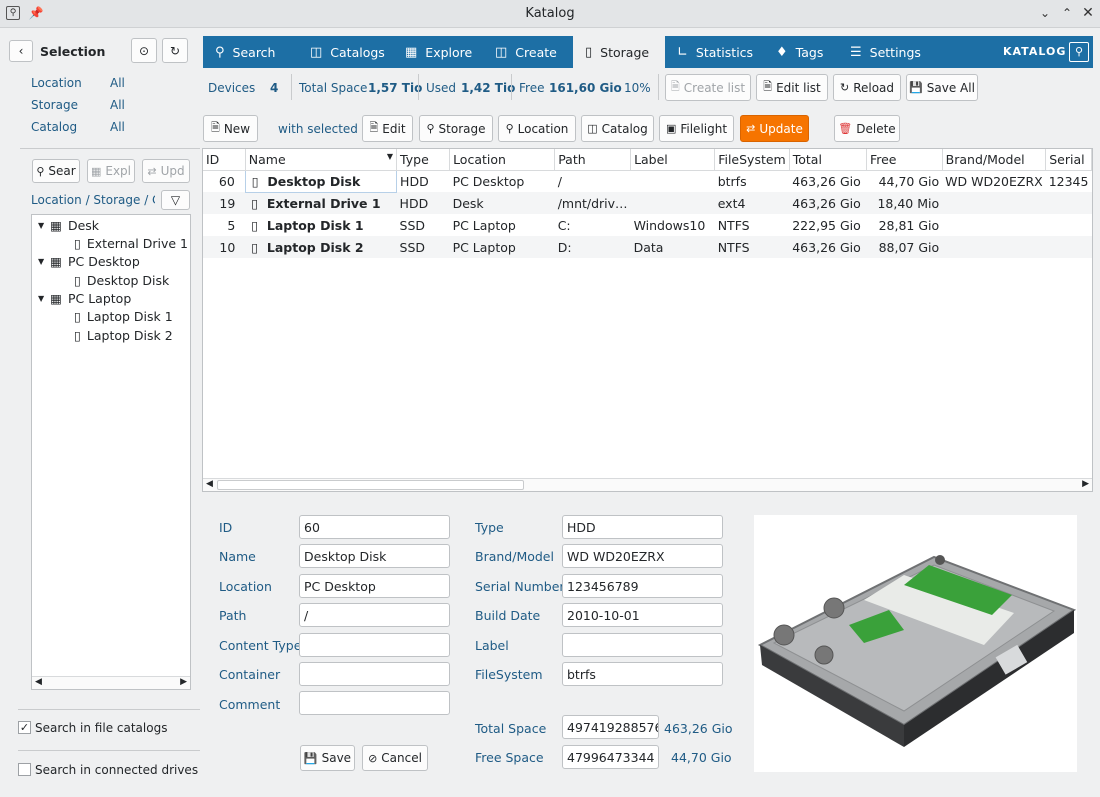 The image size is (1100, 797). What do you see at coordinates (559, 181) in the screenshot?
I see `cell-path: /` at bounding box center [559, 181].